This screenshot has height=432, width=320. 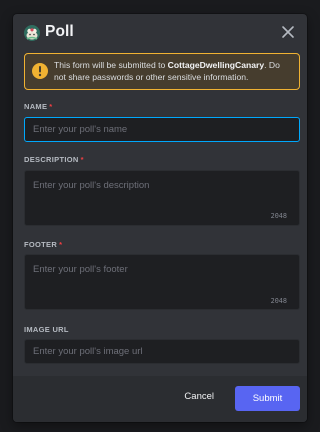 I want to click on name-label: Name *, so click(x=38, y=106).